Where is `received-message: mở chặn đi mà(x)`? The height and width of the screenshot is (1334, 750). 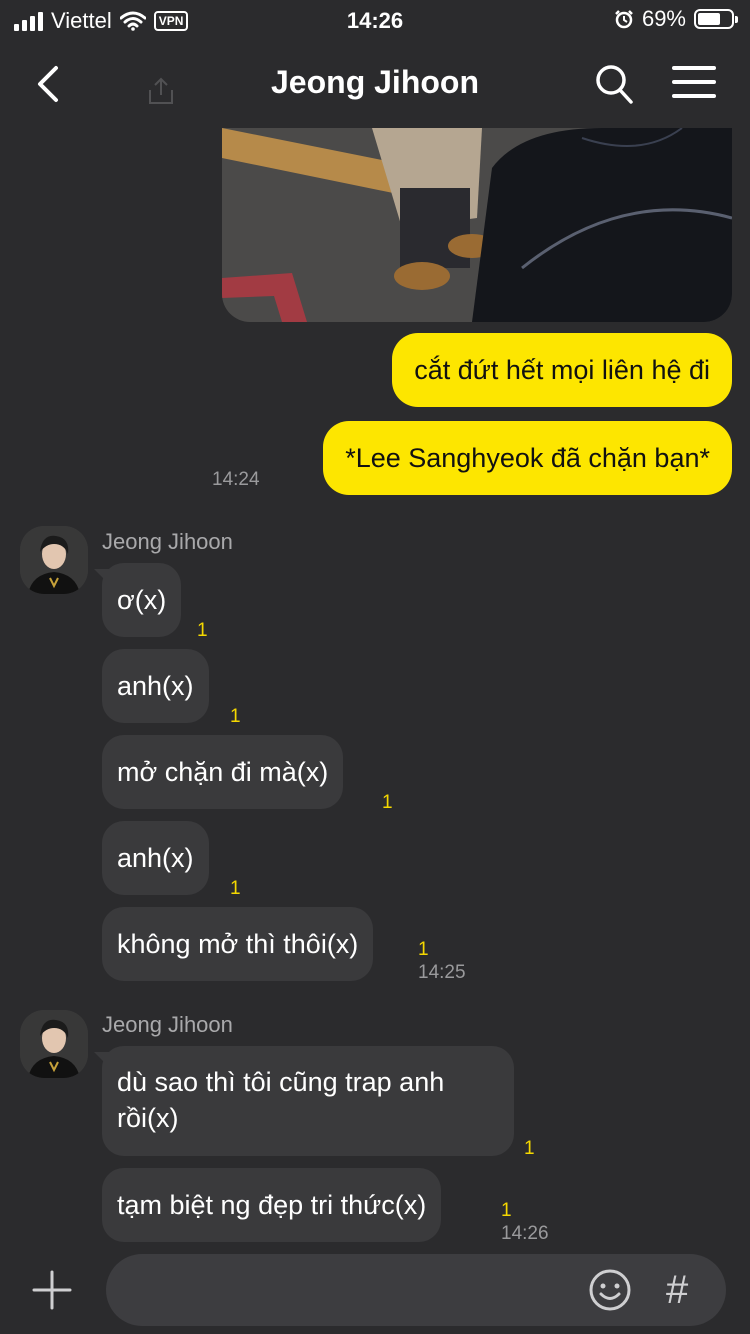
received-message: mở chặn đi mà(x) is located at coordinates (223, 772).